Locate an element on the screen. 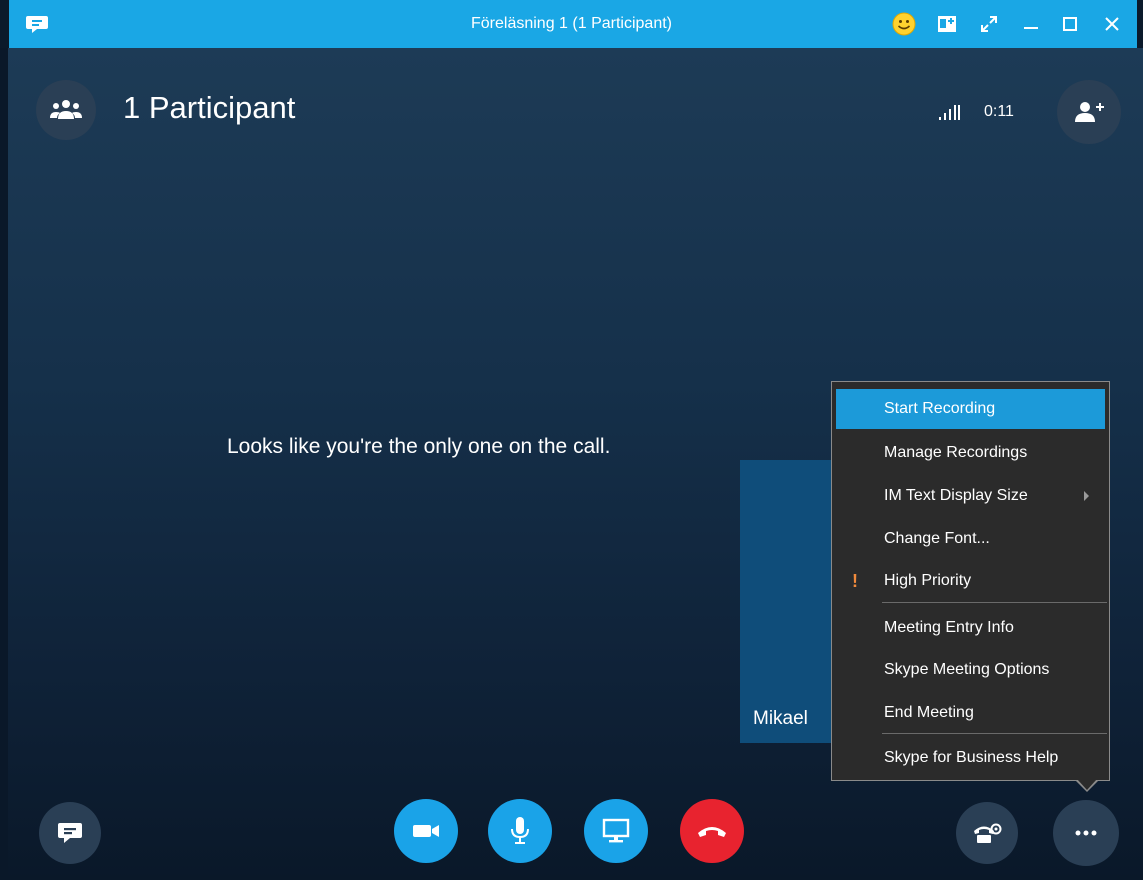  menu-item-end-meeting: End Meeting is located at coordinates (970, 713).